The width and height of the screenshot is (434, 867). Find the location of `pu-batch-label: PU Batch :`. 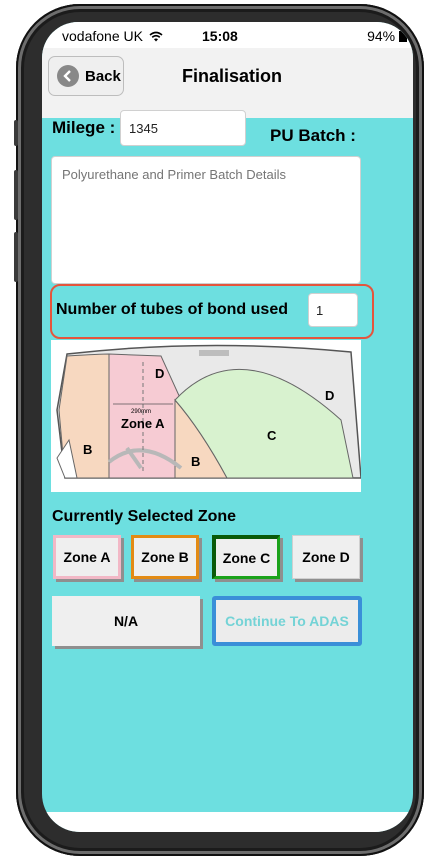

pu-batch-label: PU Batch : is located at coordinates (313, 135).